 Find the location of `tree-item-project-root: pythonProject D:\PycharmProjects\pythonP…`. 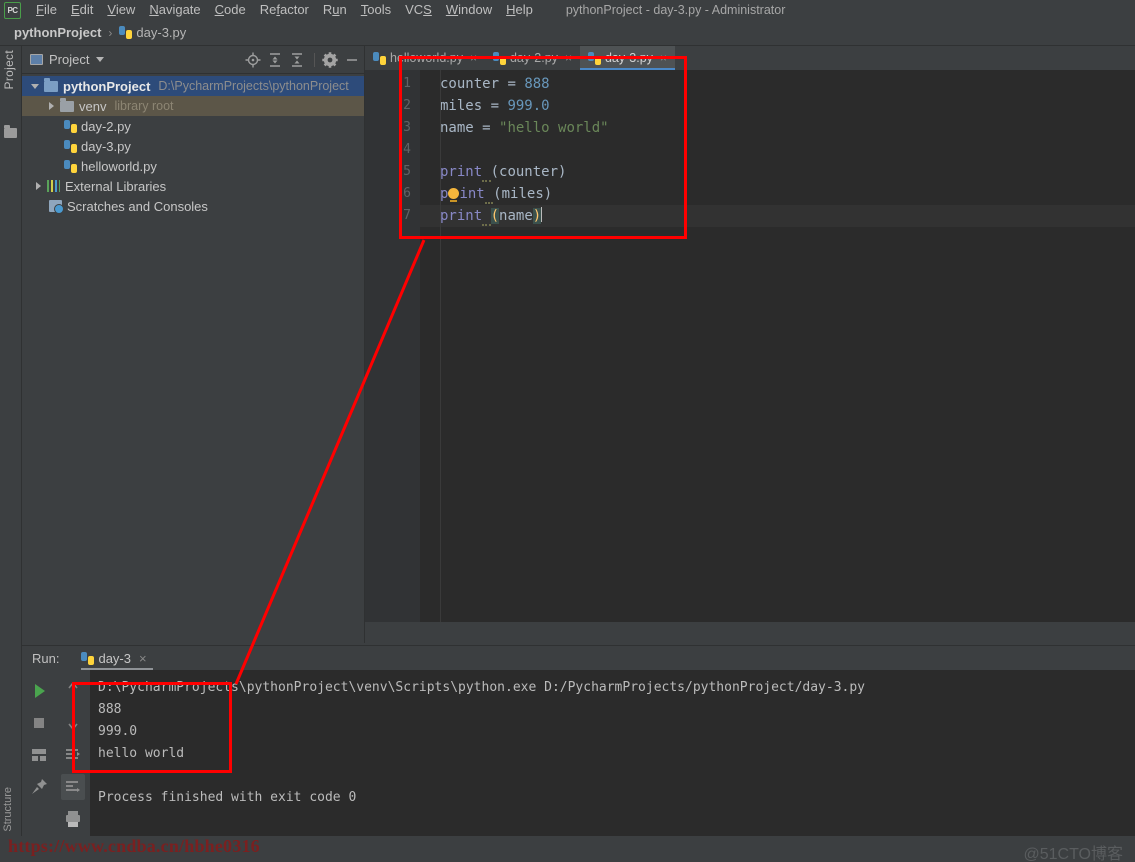

tree-item-project-root: pythonProject D:\PycharmProjects\pythonP… is located at coordinates (193, 86).